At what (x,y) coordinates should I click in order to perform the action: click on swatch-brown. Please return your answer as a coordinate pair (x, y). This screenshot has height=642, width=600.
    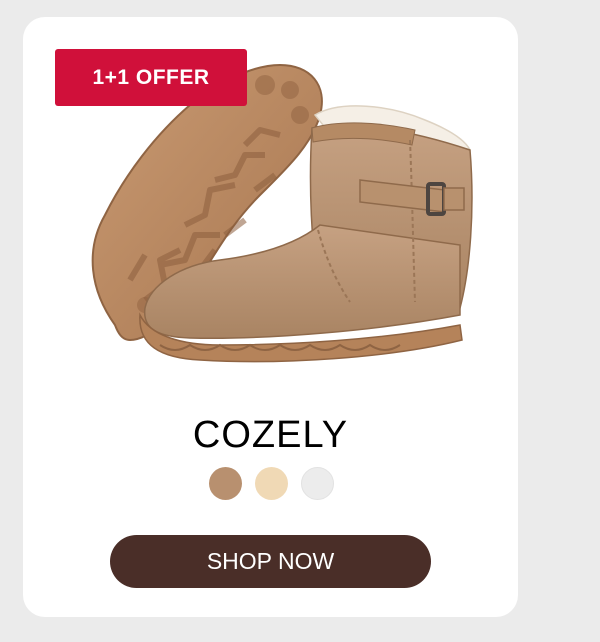
    Looking at the image, I should click on (225, 483).